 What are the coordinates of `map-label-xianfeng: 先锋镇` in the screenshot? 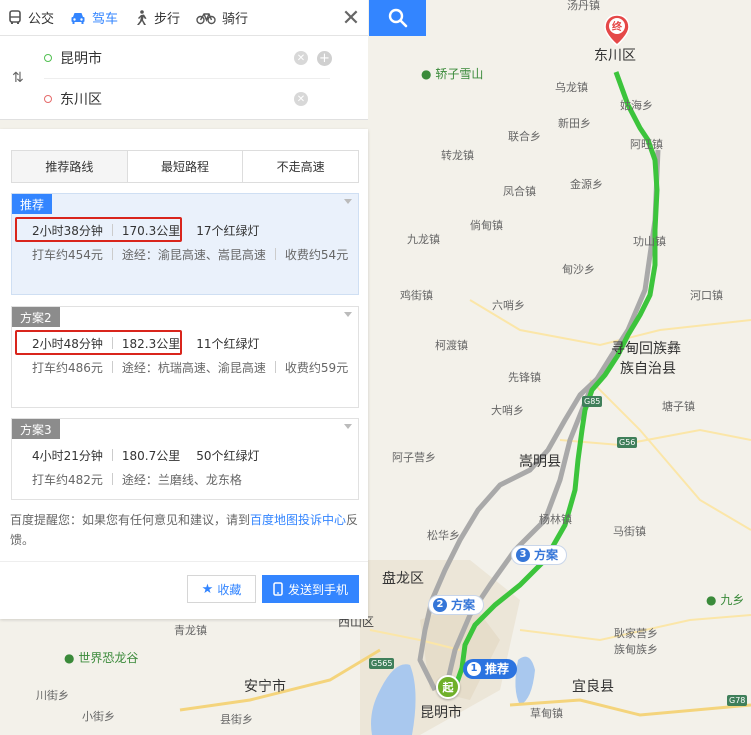 It's located at (524, 377).